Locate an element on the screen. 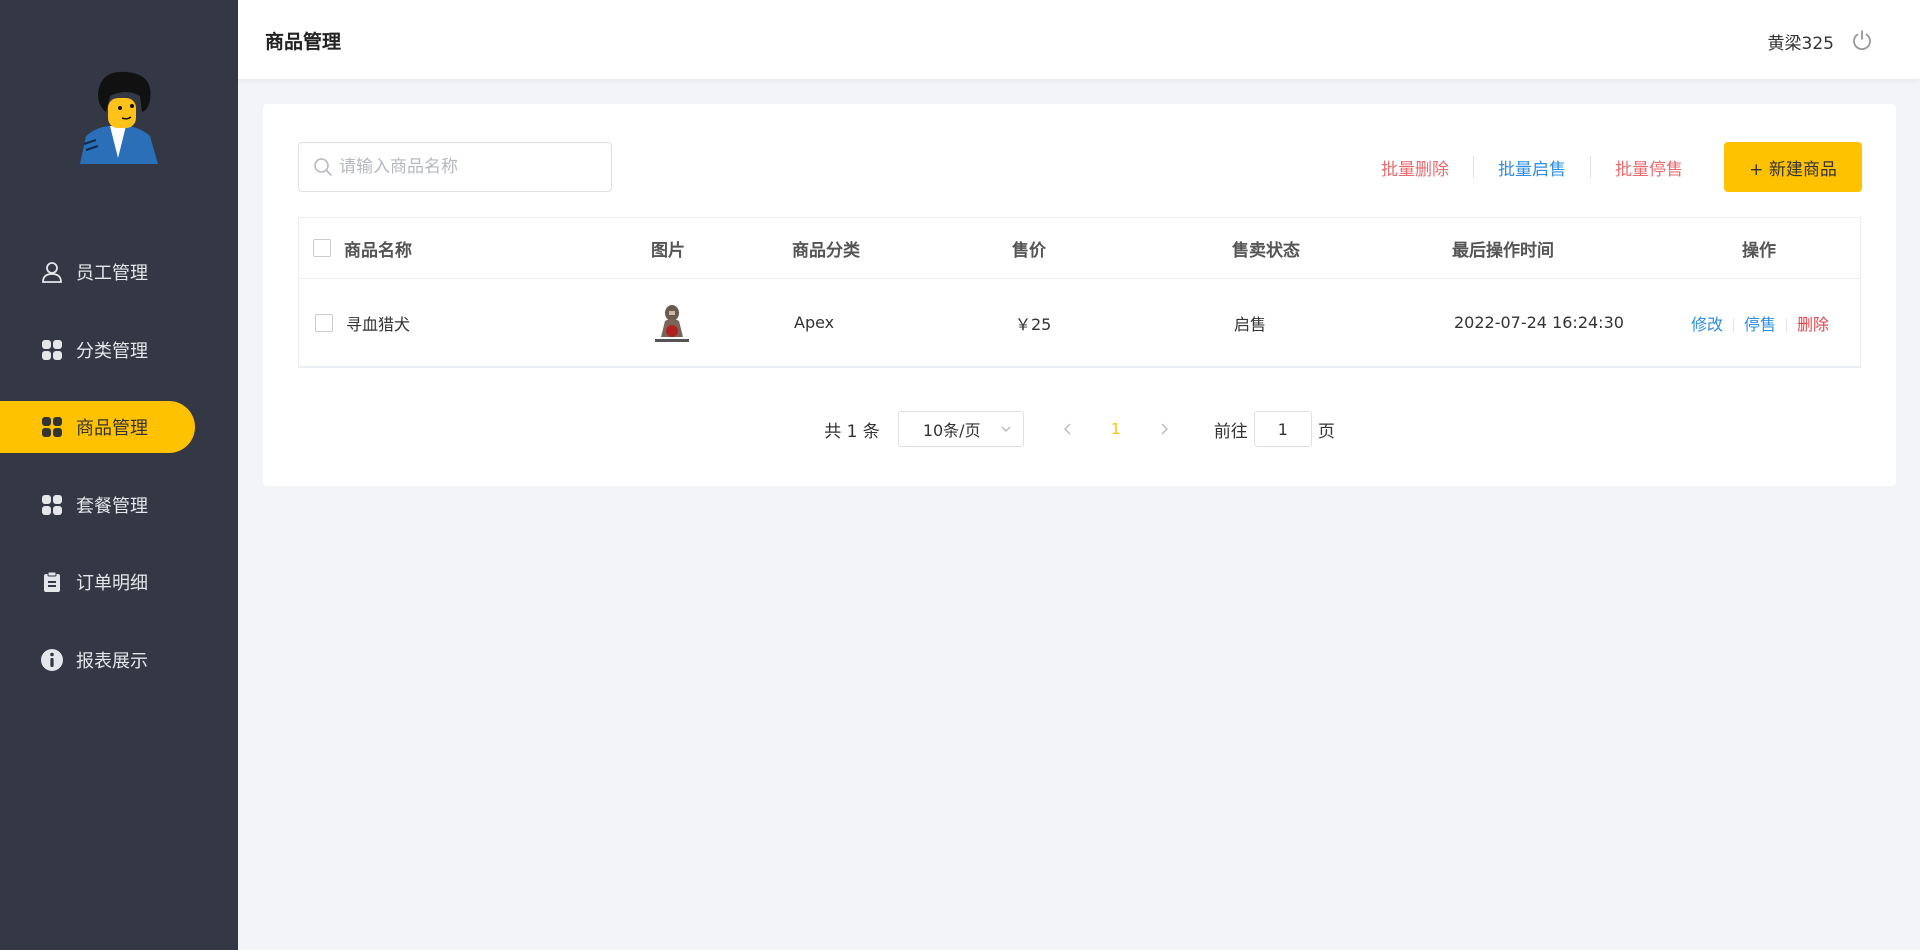 The height and width of the screenshot is (950, 1920). goods-updated-time: 2022-07-24 16:24:30 is located at coordinates (1539, 322).